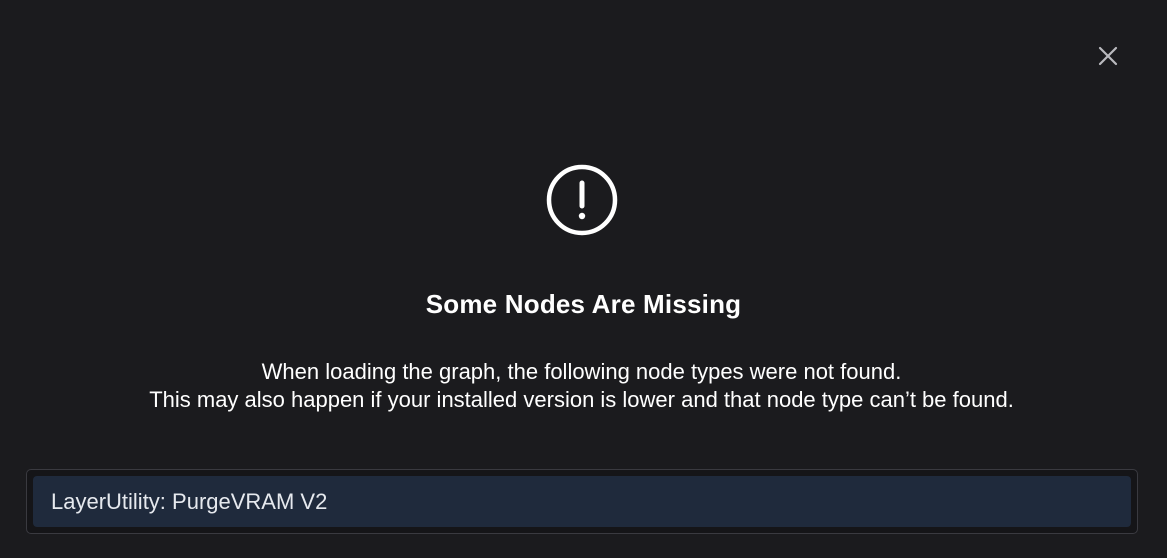 This screenshot has width=1167, height=558. What do you see at coordinates (583, 304) in the screenshot?
I see `dialog-title: Some Nodes Are Missing` at bounding box center [583, 304].